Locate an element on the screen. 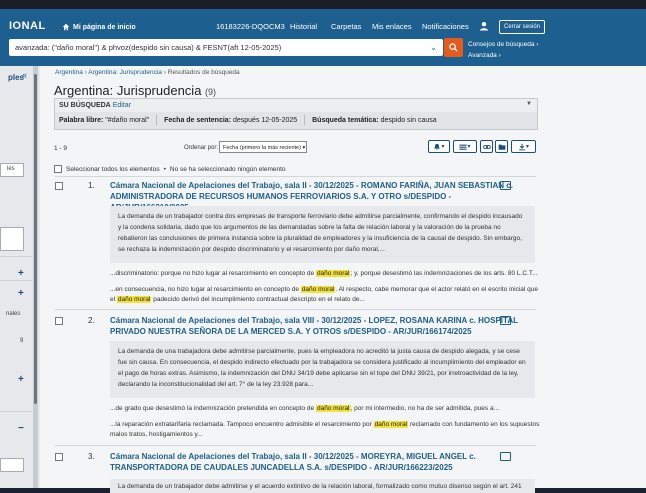 The image size is (646, 493). filter-box is located at coordinates (12, 239).